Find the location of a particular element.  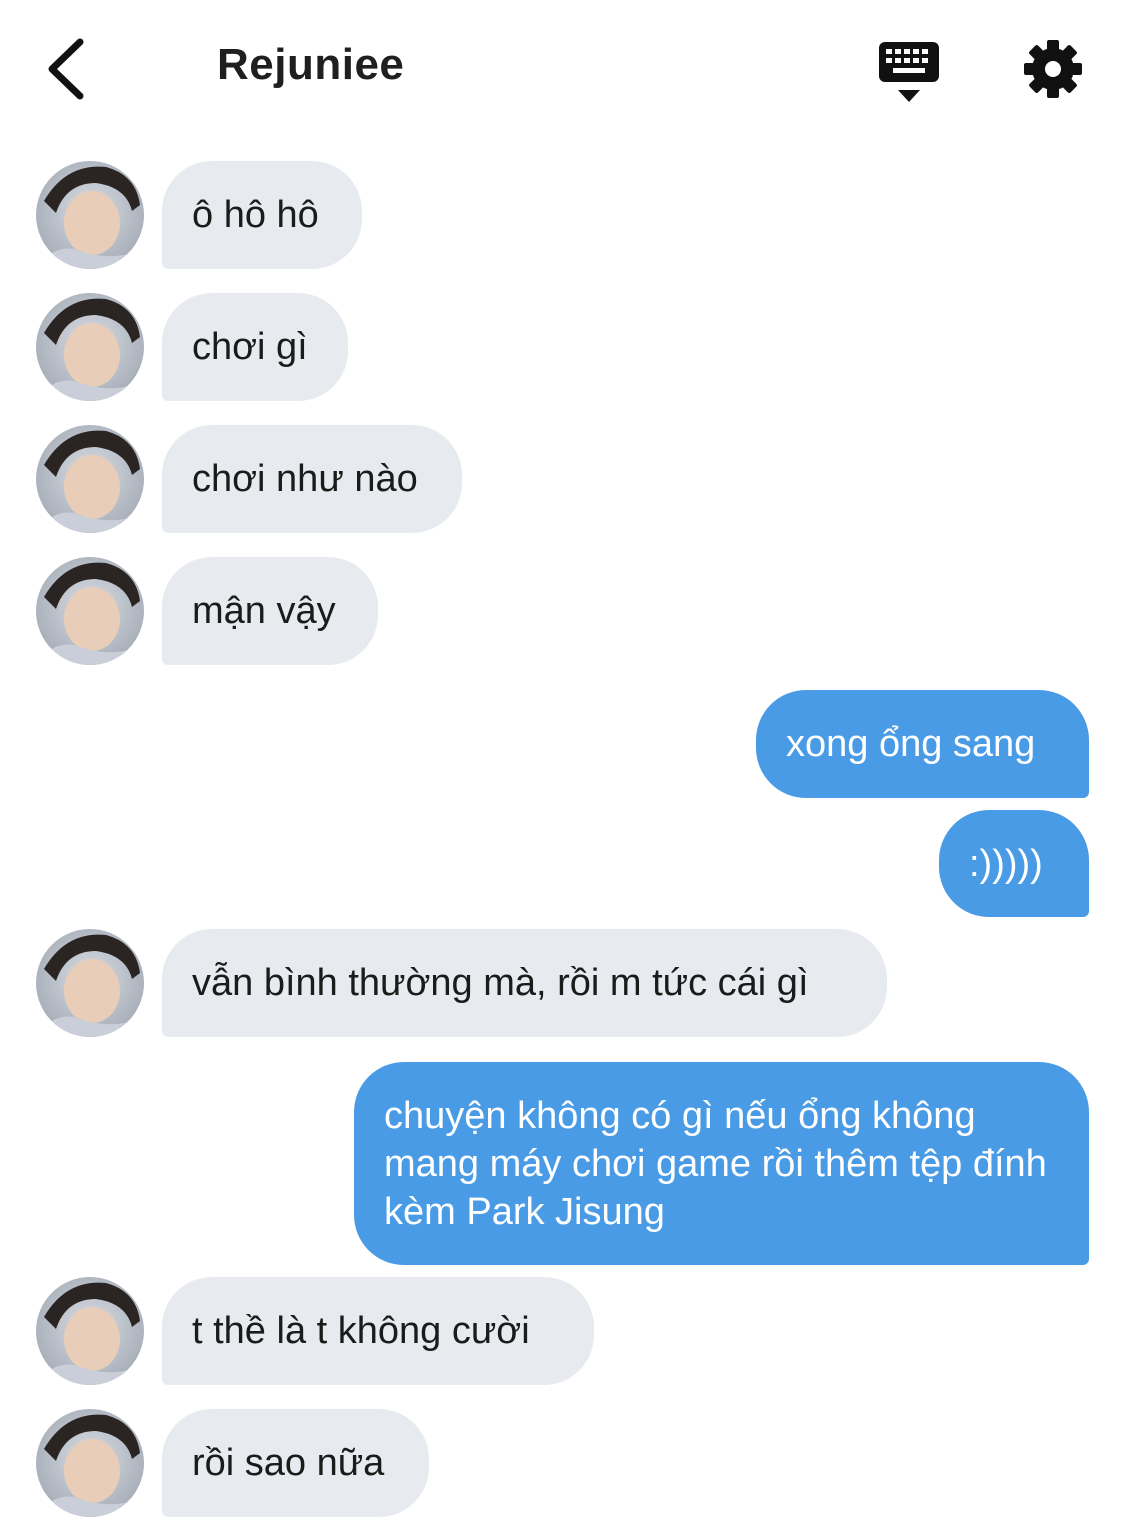

message-bubble-incoming: mận vậy is located at coordinates (270, 611).